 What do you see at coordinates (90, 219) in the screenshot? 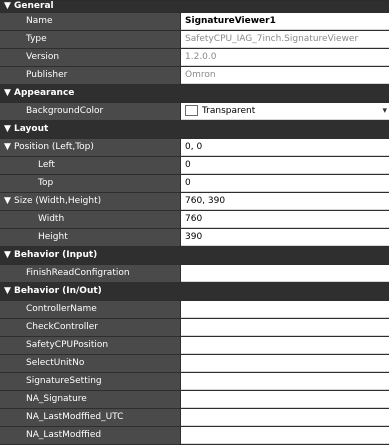
I see `property-name: Width` at bounding box center [90, 219].